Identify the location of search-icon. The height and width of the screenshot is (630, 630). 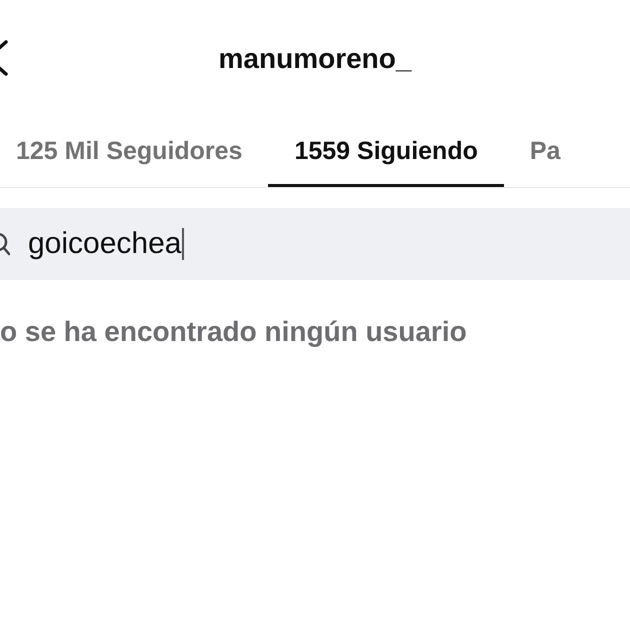
(5, 244).